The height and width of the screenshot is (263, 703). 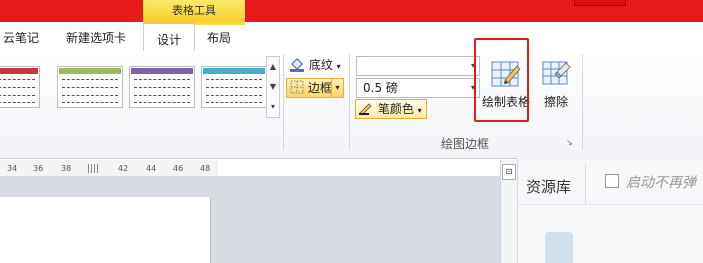 I want to click on tab-cloud-notes: 云笔记, so click(x=23, y=36).